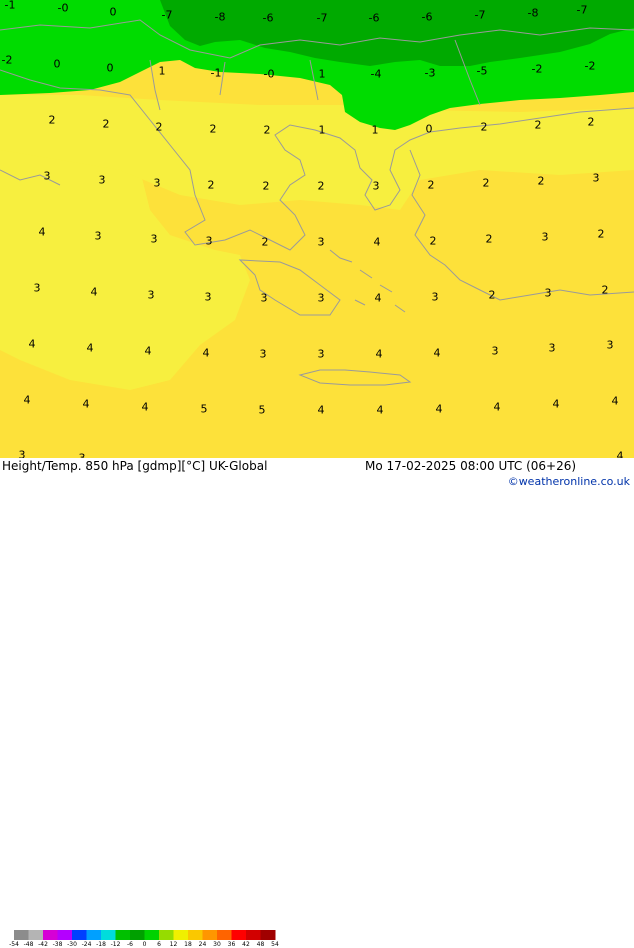 The image size is (634, 948). What do you see at coordinates (10, 6) in the screenshot?
I see `temperature-label: -1` at bounding box center [10, 6].